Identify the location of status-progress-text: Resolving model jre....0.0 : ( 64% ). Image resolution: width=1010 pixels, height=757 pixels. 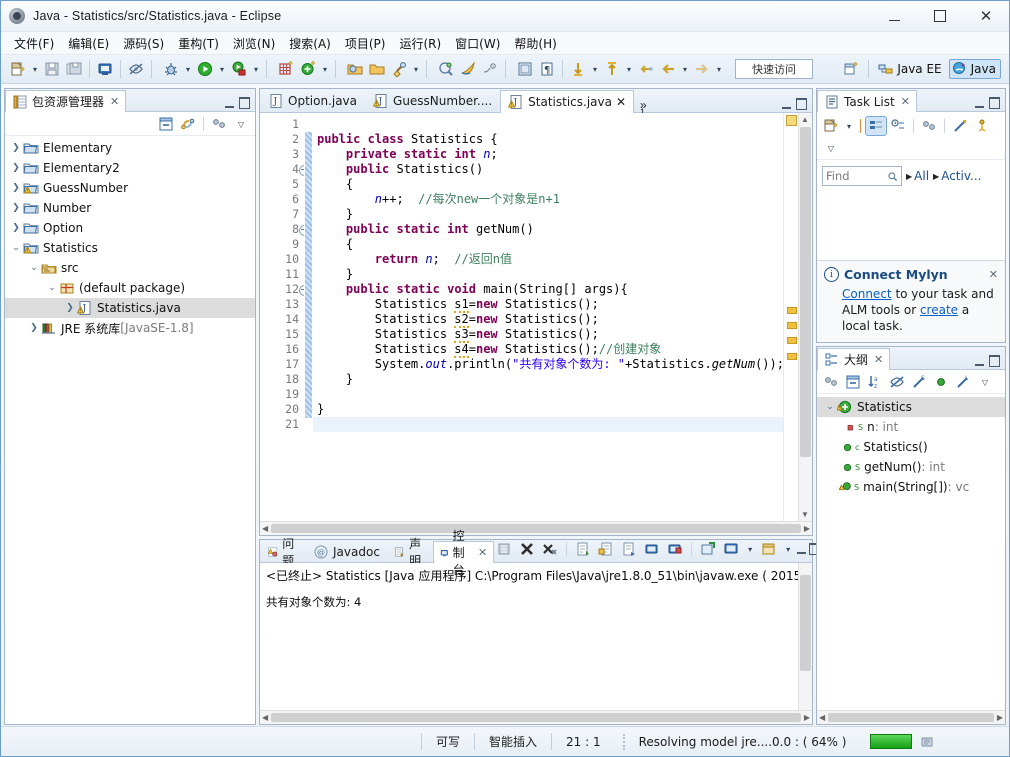
(748, 742).